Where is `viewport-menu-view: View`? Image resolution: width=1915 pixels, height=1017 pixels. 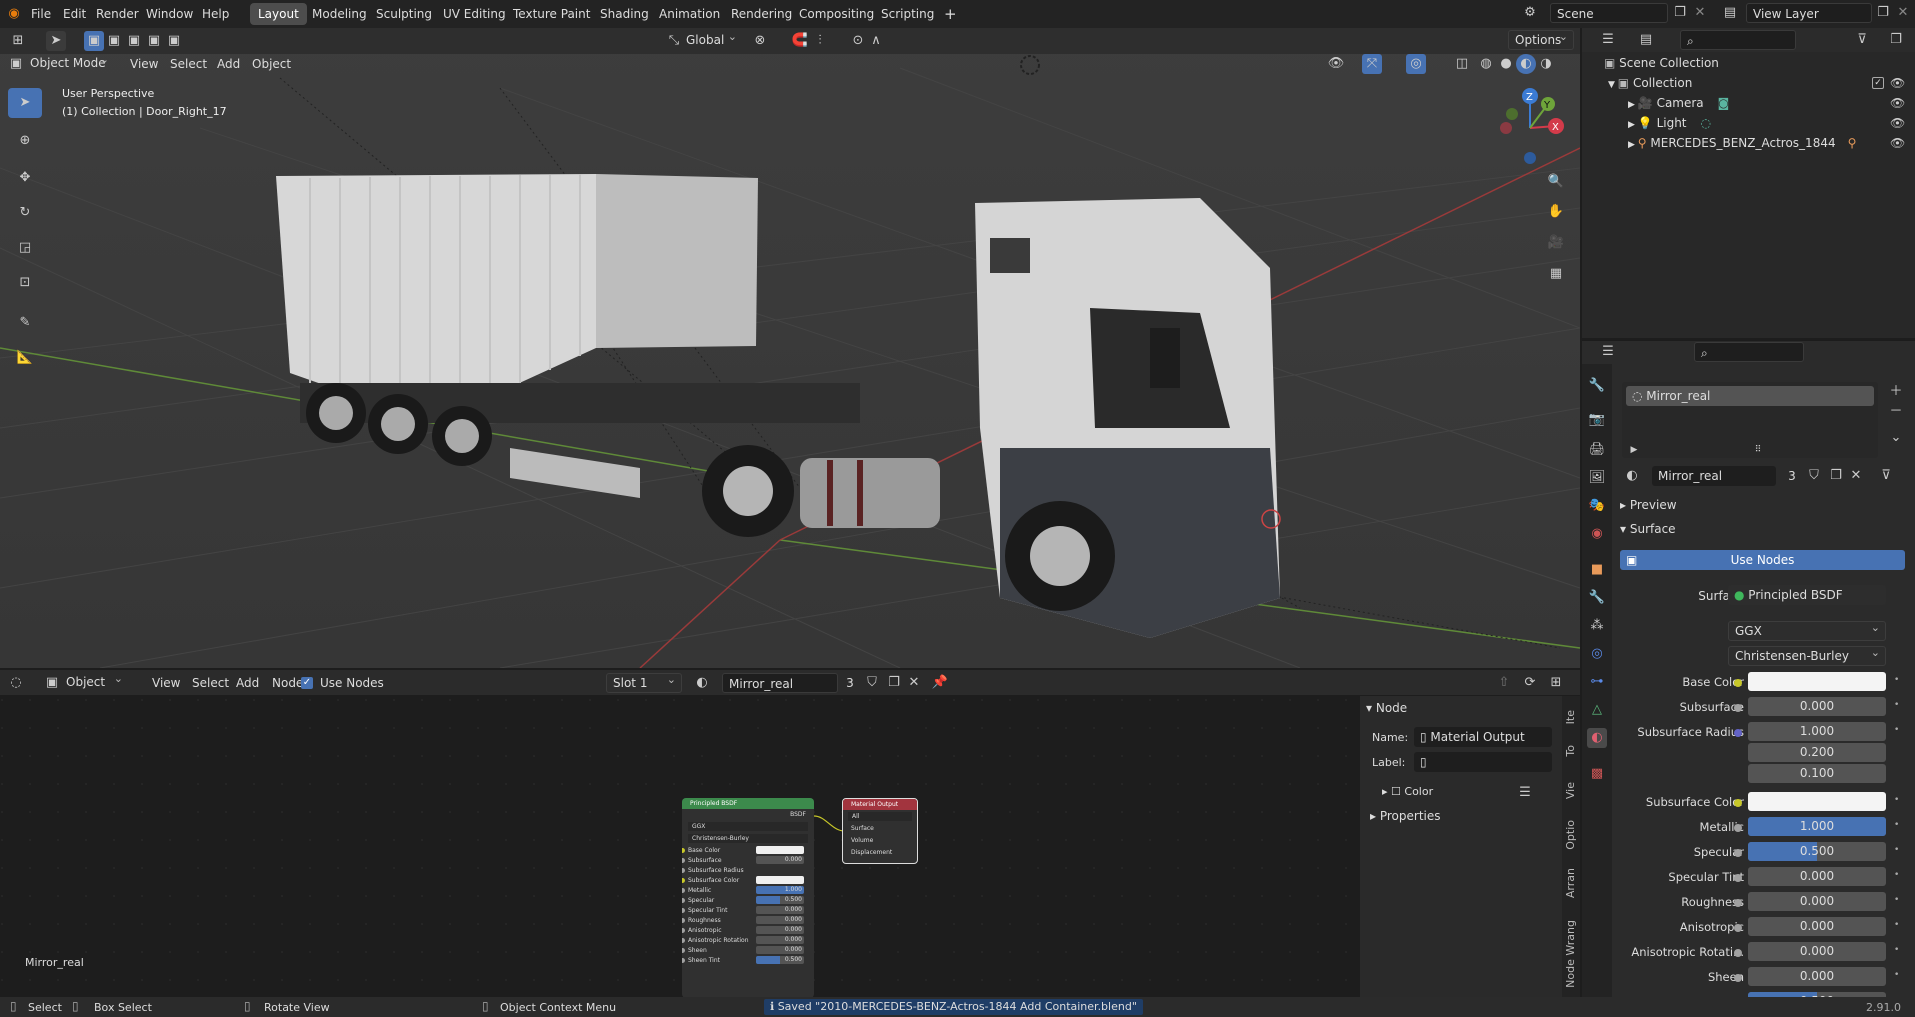
viewport-menu-view: View is located at coordinates (144, 64).